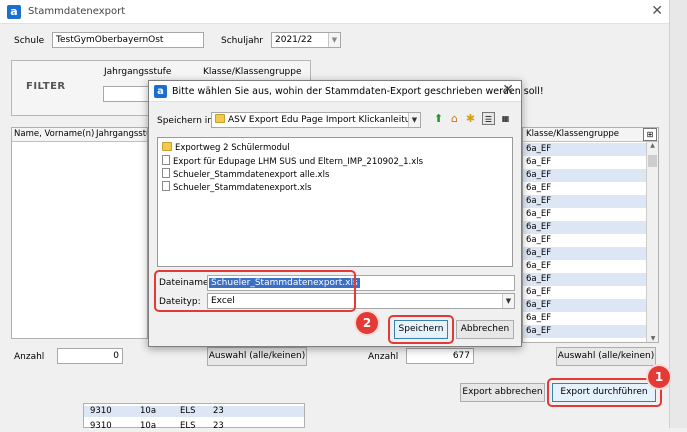  What do you see at coordinates (126, 94) in the screenshot?
I see `jahrgangsstufe-filter-input` at bounding box center [126, 94].